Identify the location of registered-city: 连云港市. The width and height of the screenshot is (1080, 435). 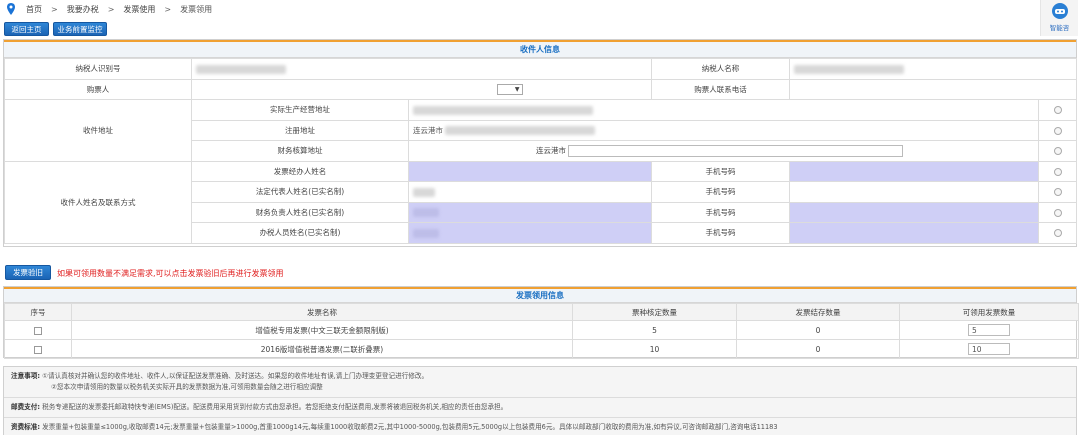
(428, 130).